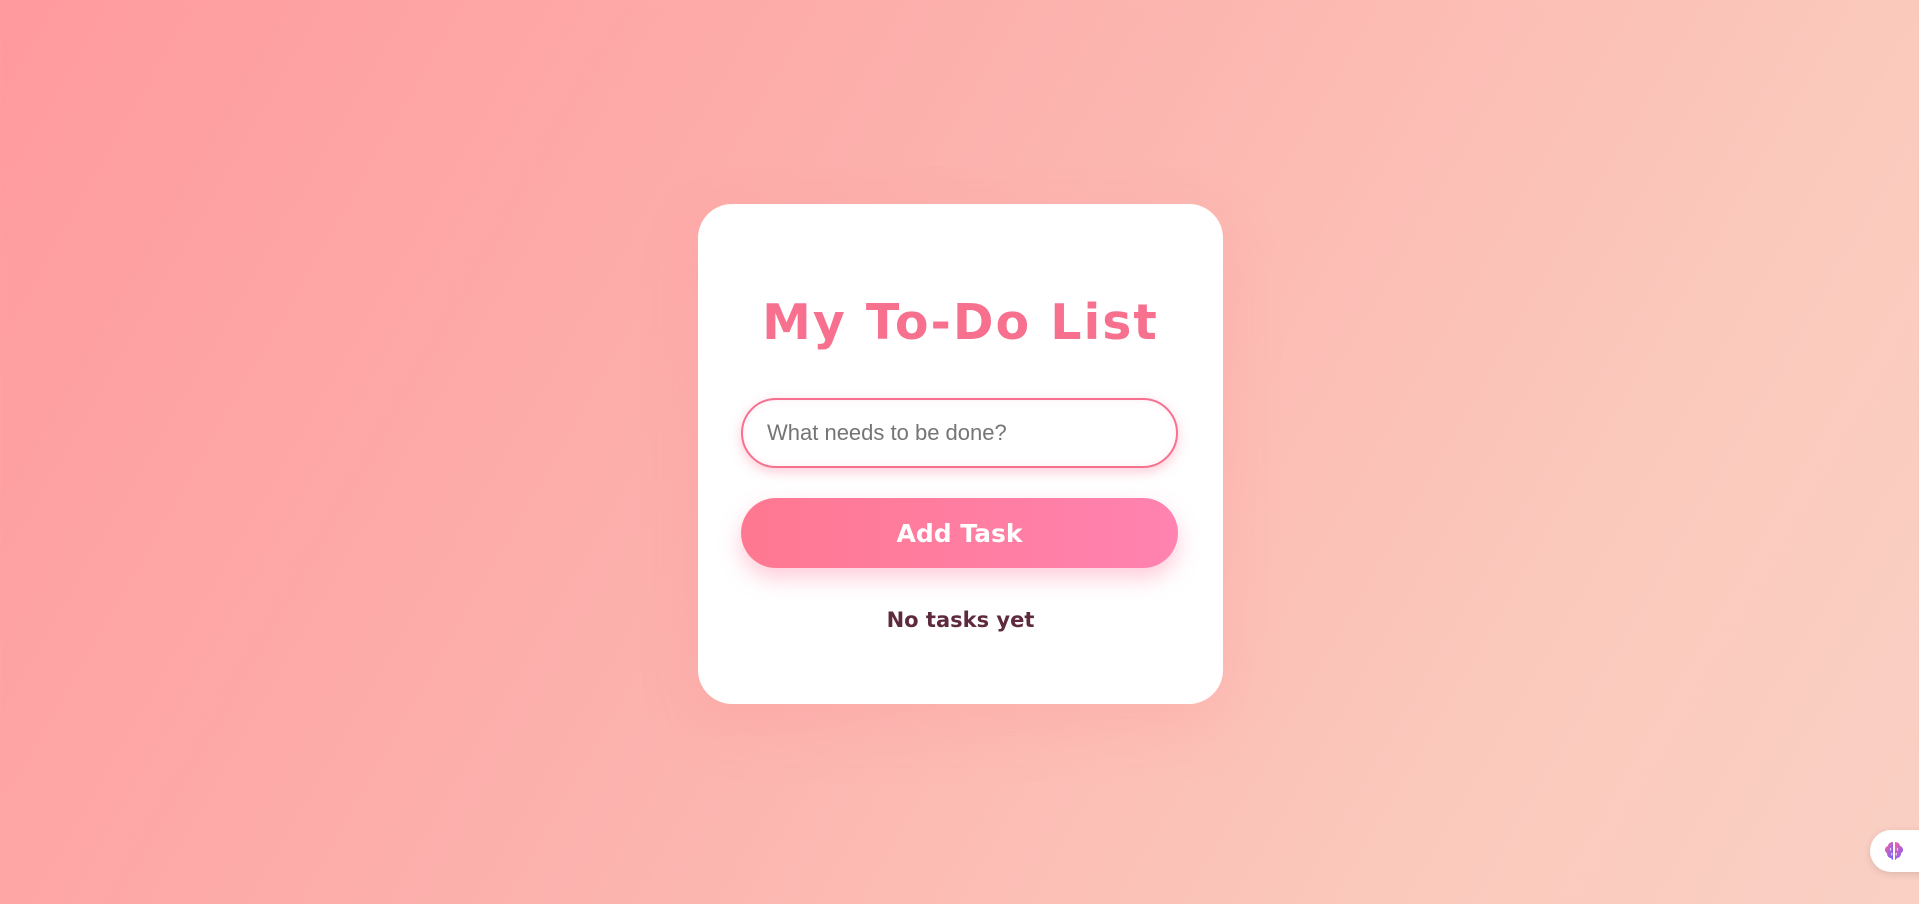 This screenshot has height=904, width=1919. What do you see at coordinates (960, 620) in the screenshot?
I see `empty-state-message: No tasks yet` at bounding box center [960, 620].